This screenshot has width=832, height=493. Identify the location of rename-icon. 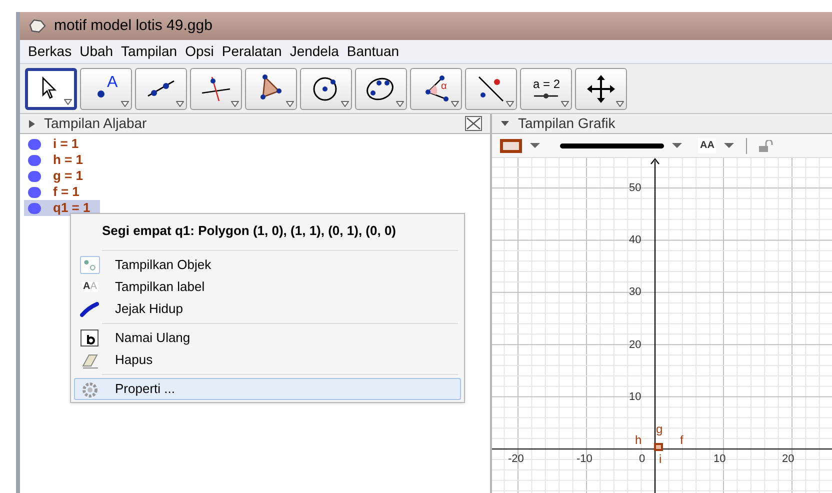
(90, 338).